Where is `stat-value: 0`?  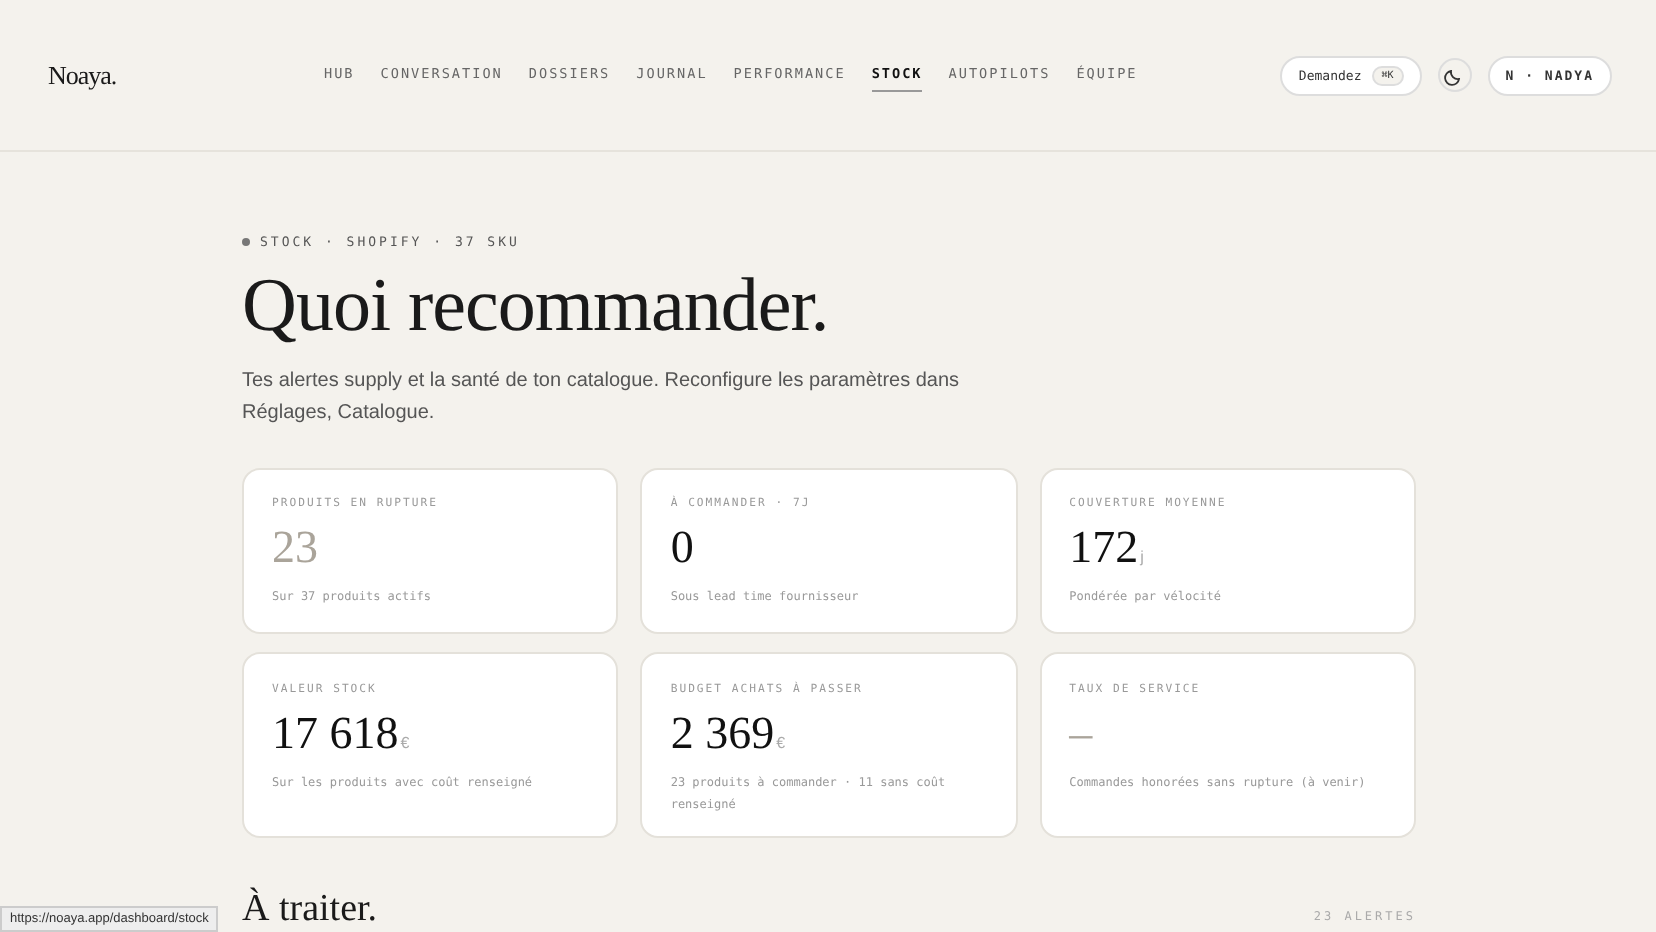 stat-value: 0 is located at coordinates (682, 548).